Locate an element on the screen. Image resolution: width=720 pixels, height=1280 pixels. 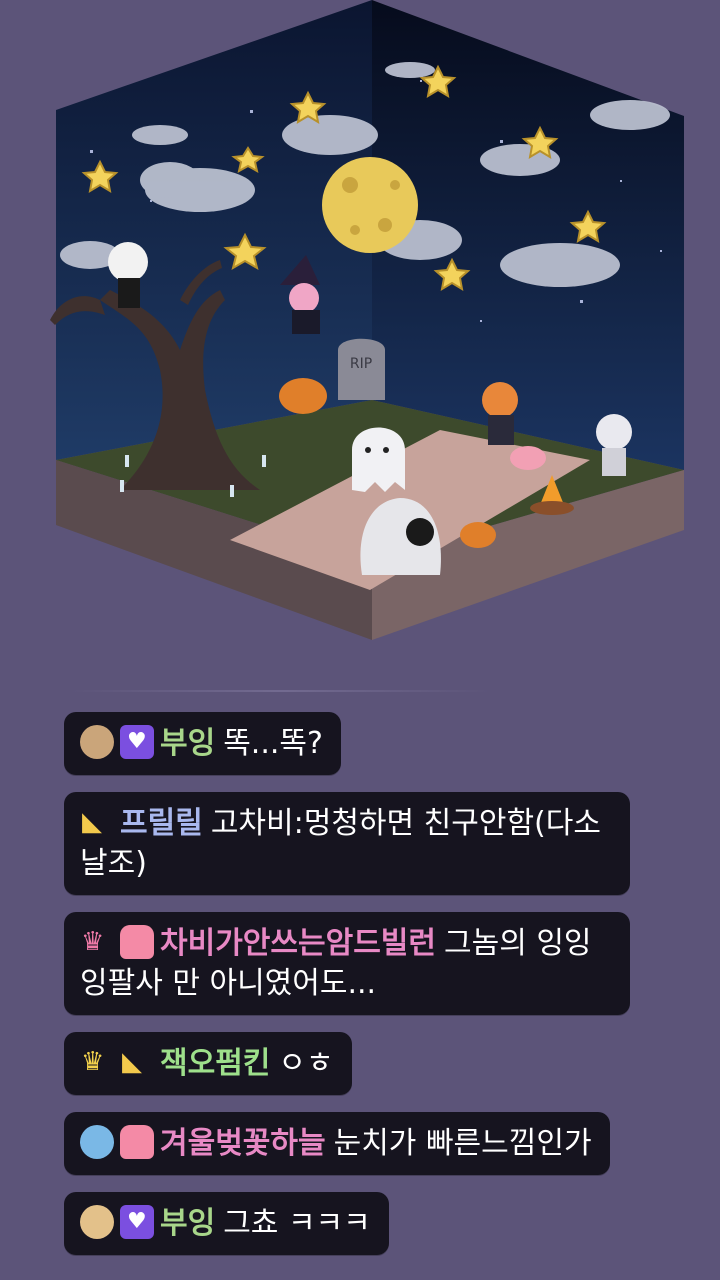
tombstone: RIP is located at coordinates (361, 369).